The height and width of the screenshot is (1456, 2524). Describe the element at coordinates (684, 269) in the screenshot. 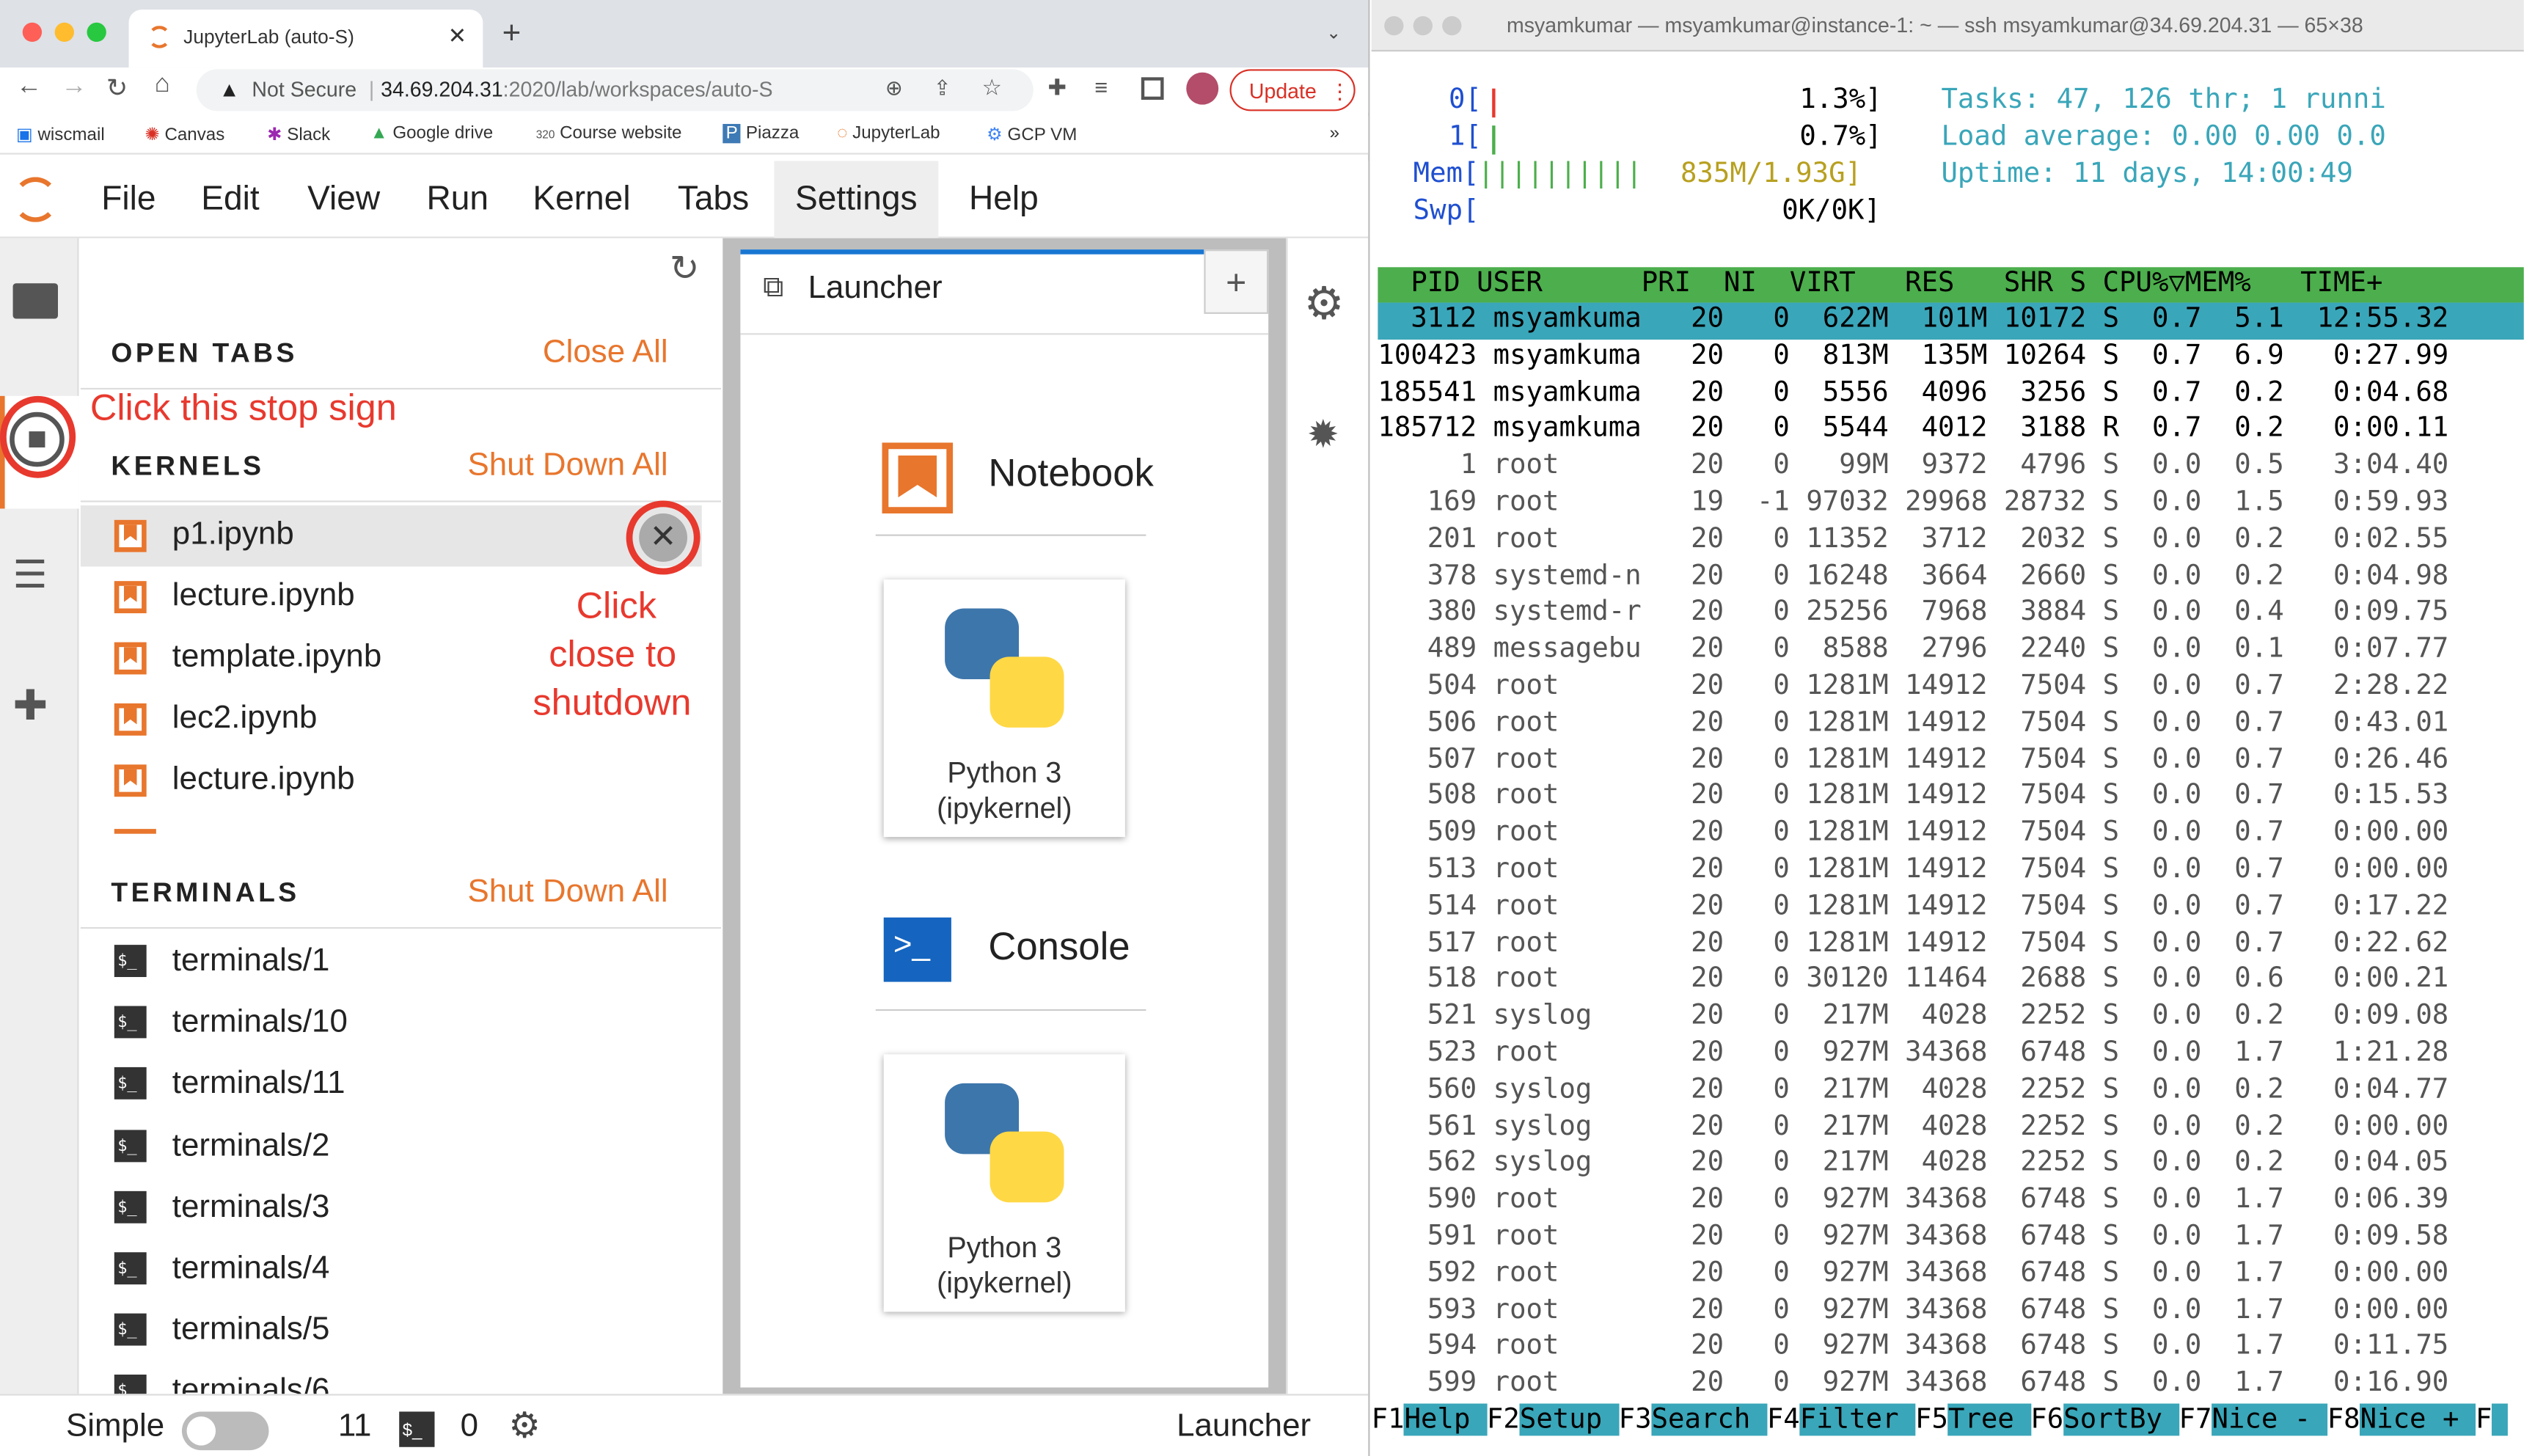

I see `refresh-icon: ↻` at that location.